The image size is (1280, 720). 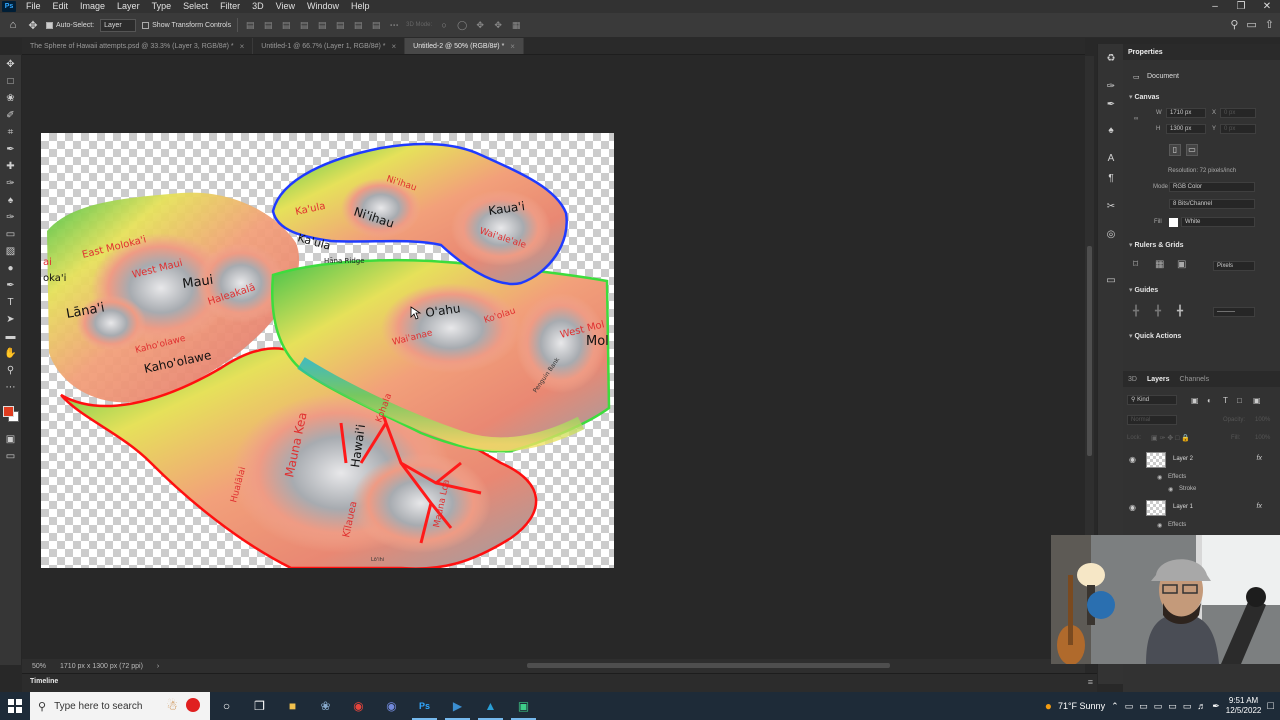 I want to click on file-explorer-icon: ■, so click(x=292, y=706).